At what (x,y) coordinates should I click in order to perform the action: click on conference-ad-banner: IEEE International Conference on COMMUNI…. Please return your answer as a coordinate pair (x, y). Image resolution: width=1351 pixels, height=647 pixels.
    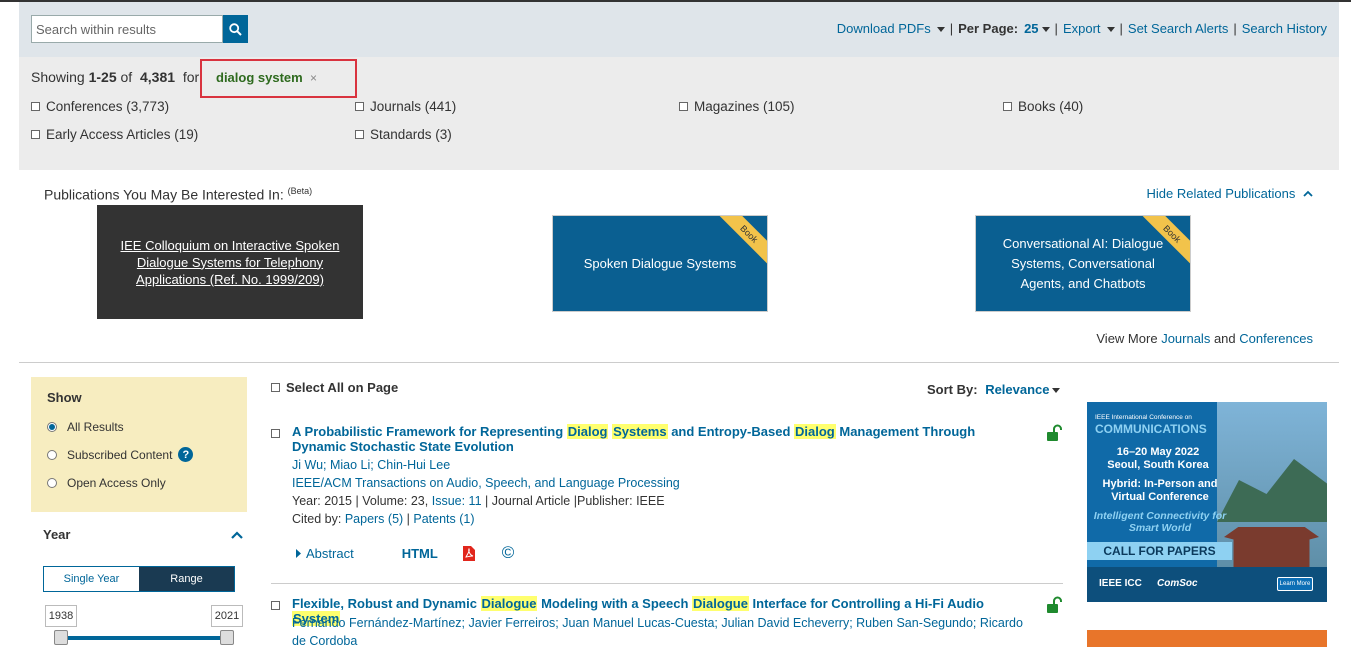
    Looking at the image, I should click on (1207, 502).